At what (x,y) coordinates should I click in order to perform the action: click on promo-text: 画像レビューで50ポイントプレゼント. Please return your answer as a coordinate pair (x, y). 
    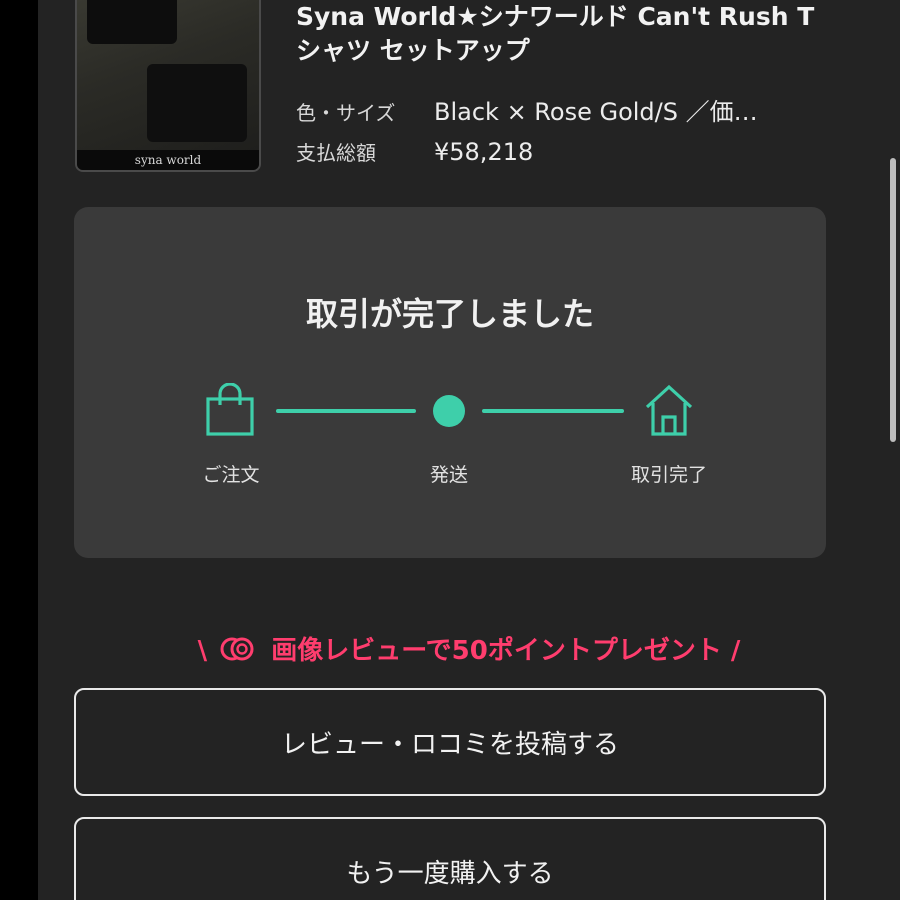
    Looking at the image, I should click on (496, 651).